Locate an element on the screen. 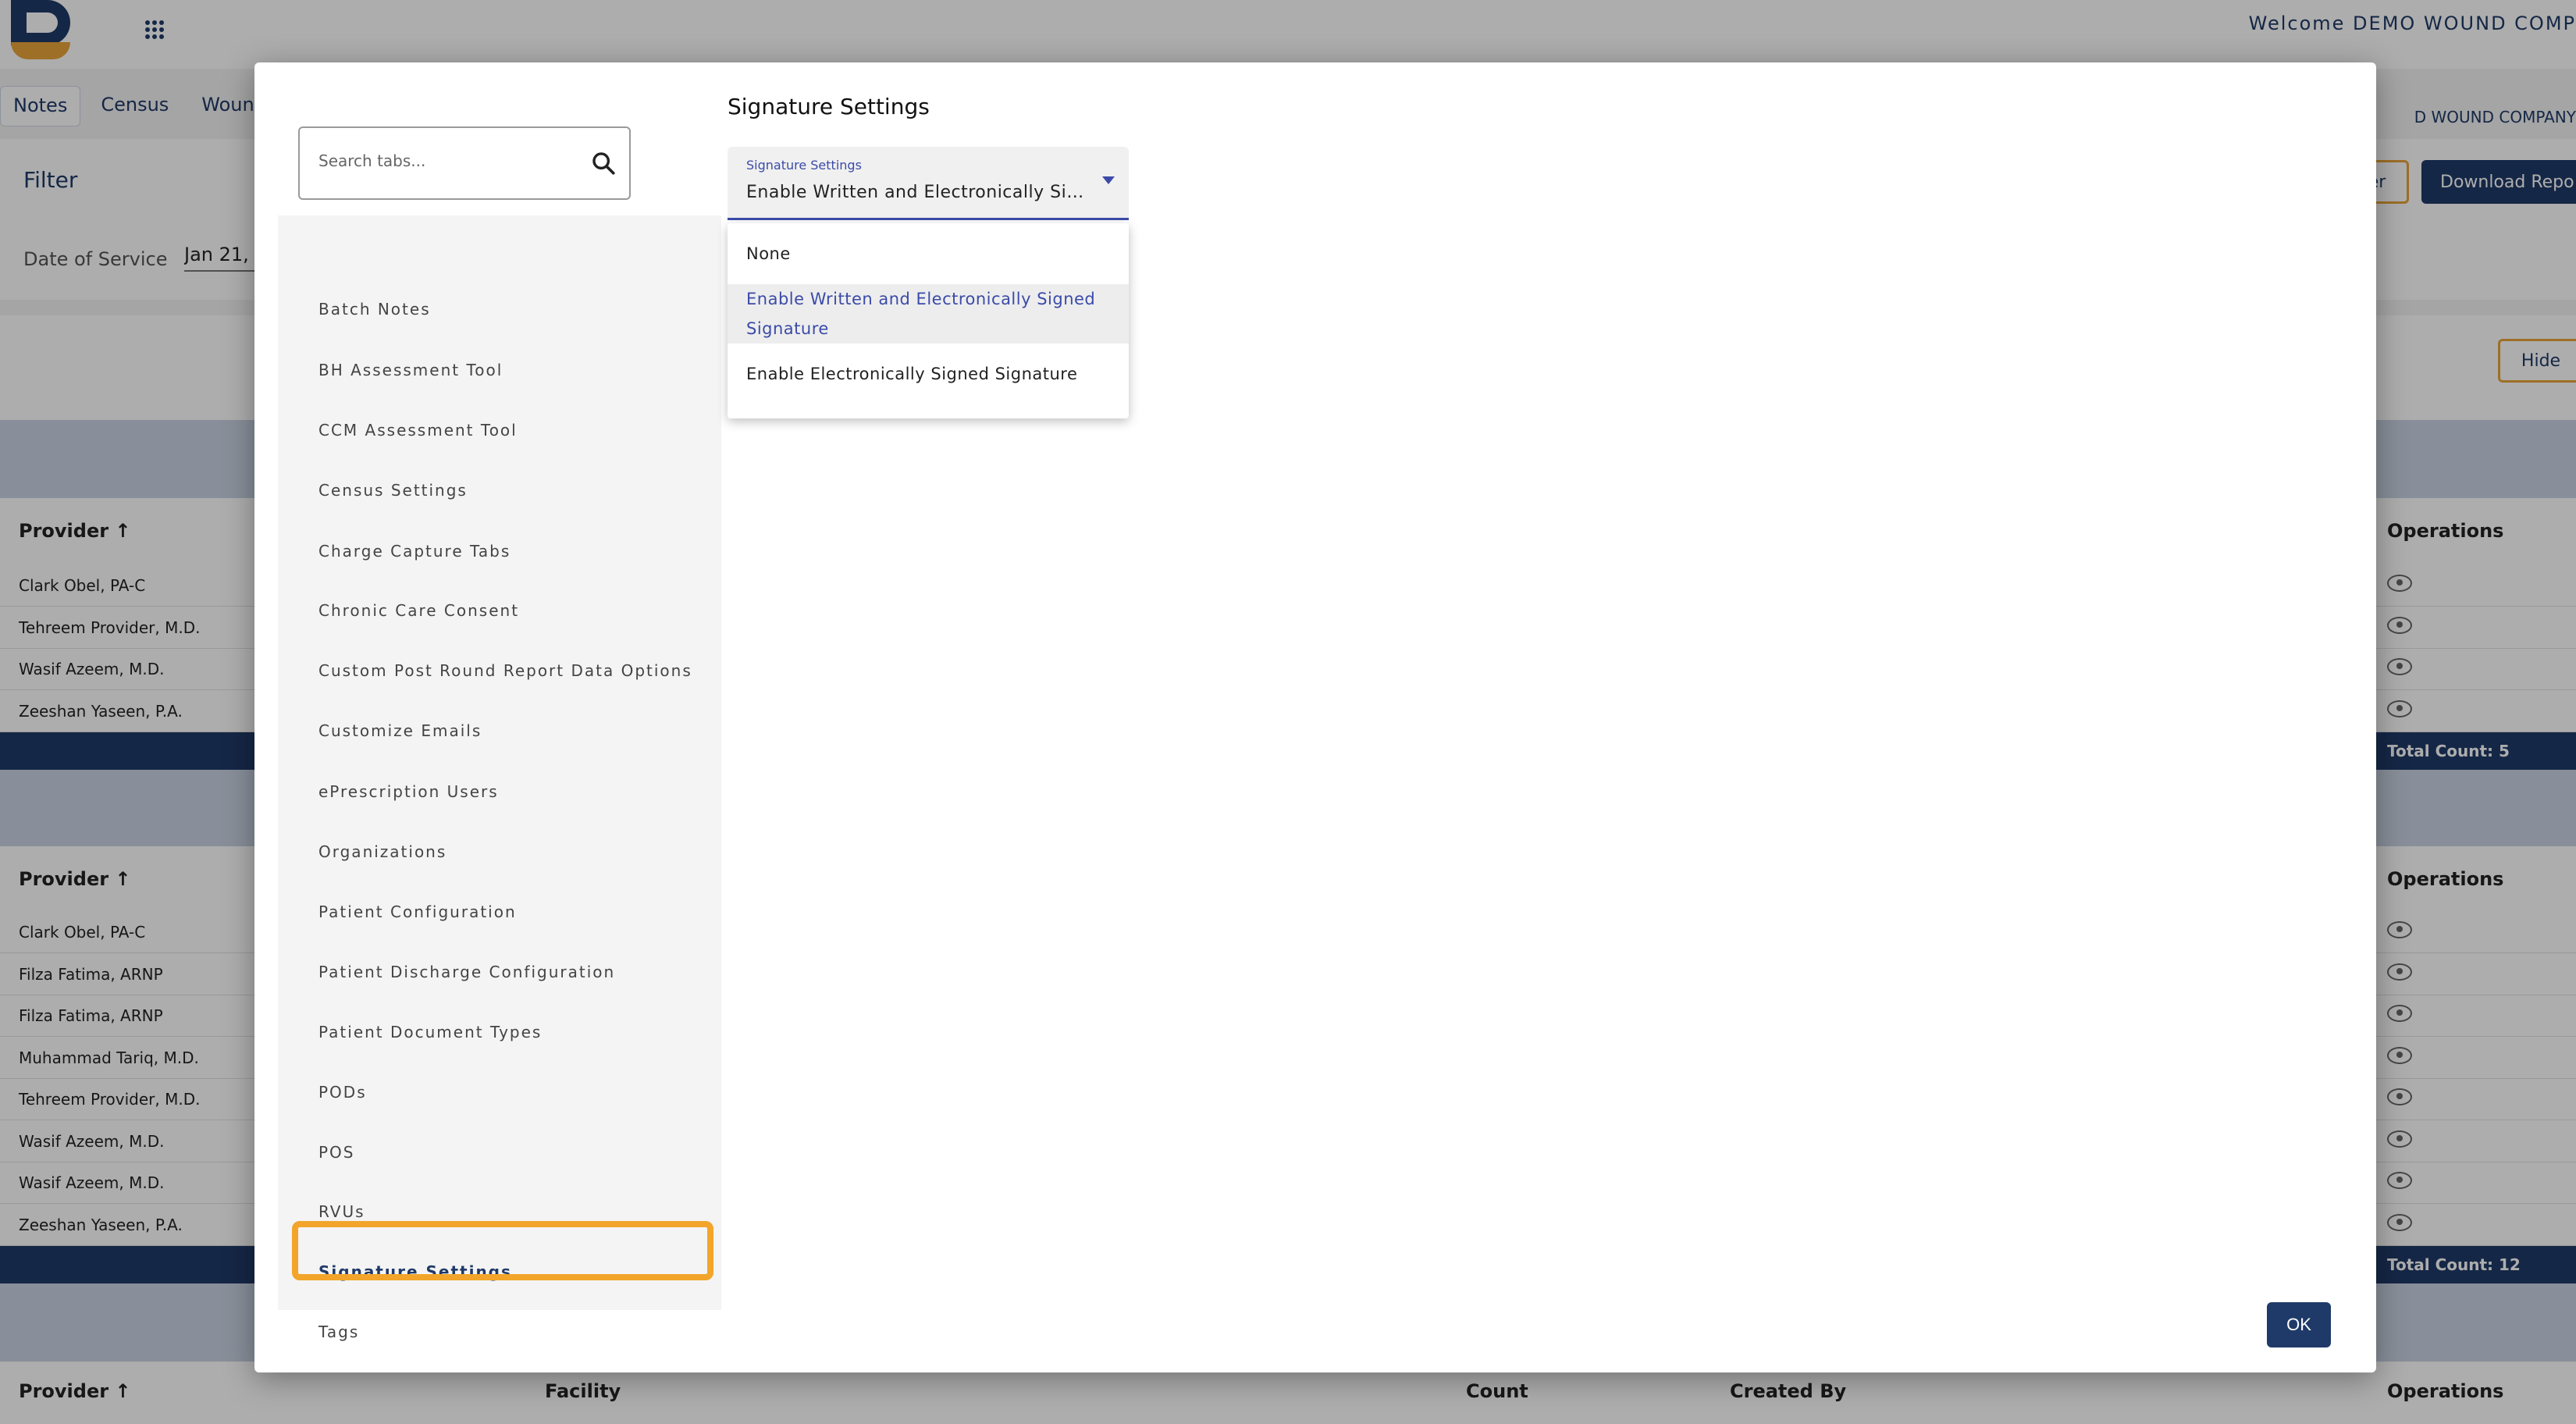  search-box is located at coordinates (464, 163).